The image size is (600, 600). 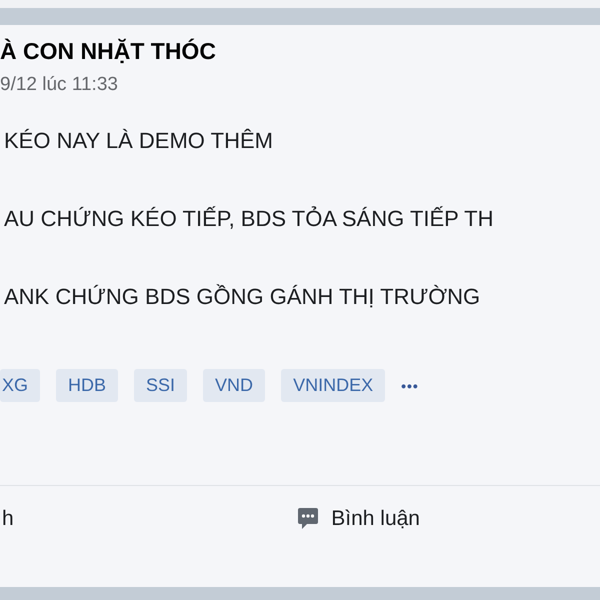 What do you see at coordinates (242, 297) in the screenshot?
I see `post-text: ANK CHỨNG BDS GỒNG GÁNH THỊ TRƯỜNG` at bounding box center [242, 297].